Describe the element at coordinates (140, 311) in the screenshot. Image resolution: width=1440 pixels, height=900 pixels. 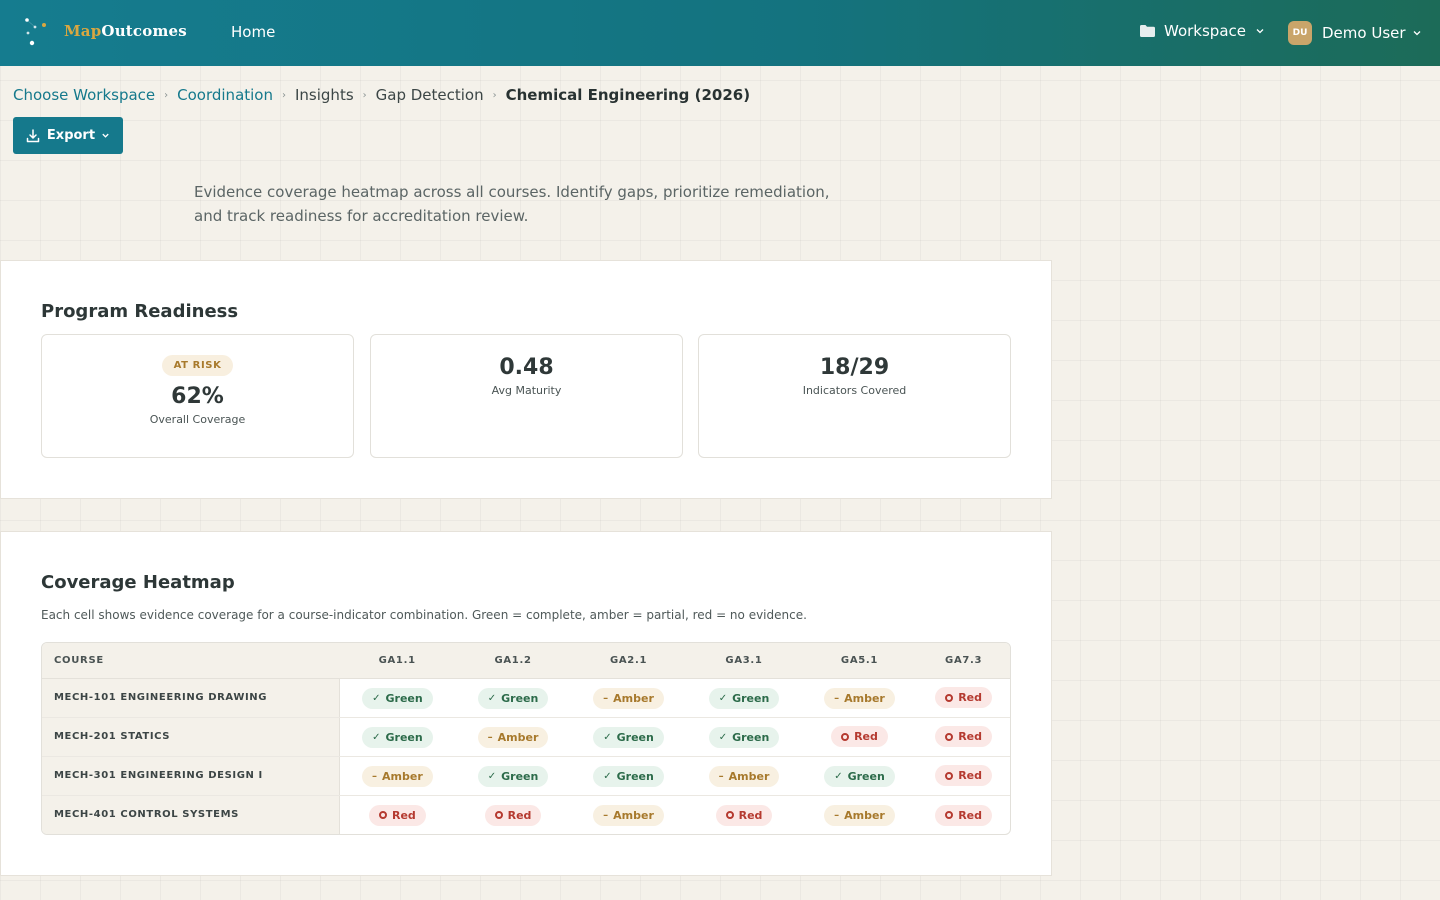
I see `program-readiness-title: Program Readiness` at that location.